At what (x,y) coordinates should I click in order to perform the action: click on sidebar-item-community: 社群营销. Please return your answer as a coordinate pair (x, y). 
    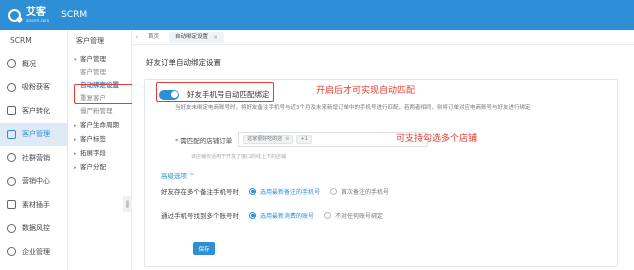
    Looking at the image, I should click on (33, 158).